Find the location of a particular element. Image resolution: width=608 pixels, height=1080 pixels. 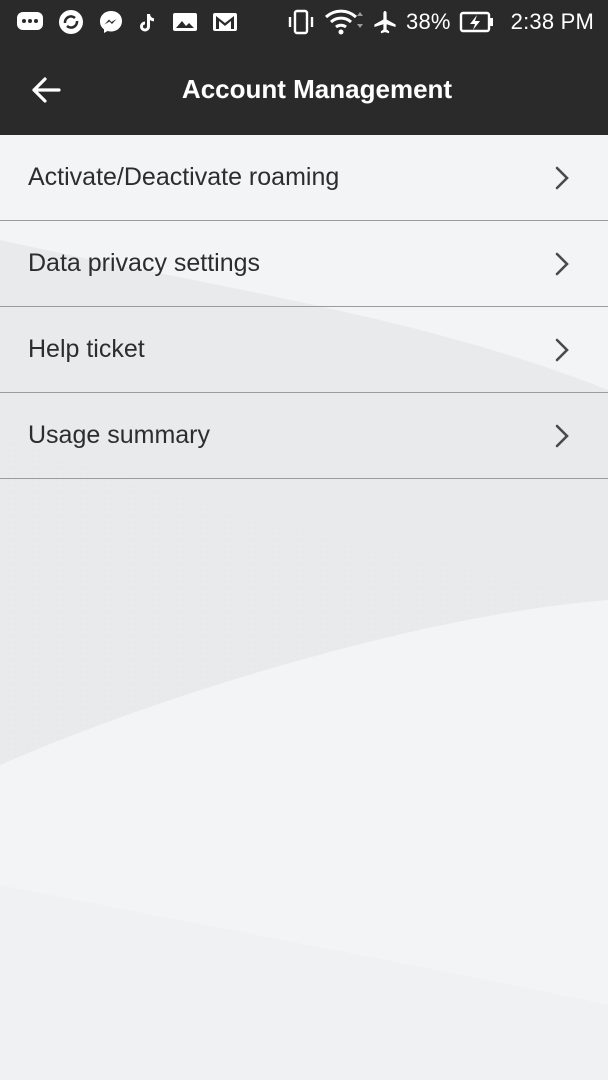

menu-item-usage-summary: Usage summary is located at coordinates (304, 436).